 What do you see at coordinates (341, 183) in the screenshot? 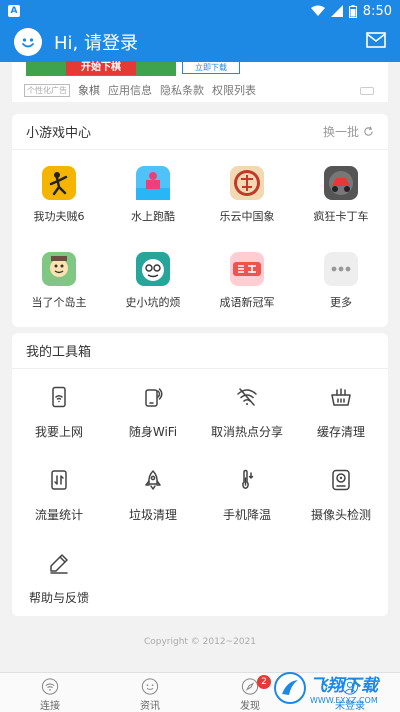
I see `kart-game-icon` at bounding box center [341, 183].